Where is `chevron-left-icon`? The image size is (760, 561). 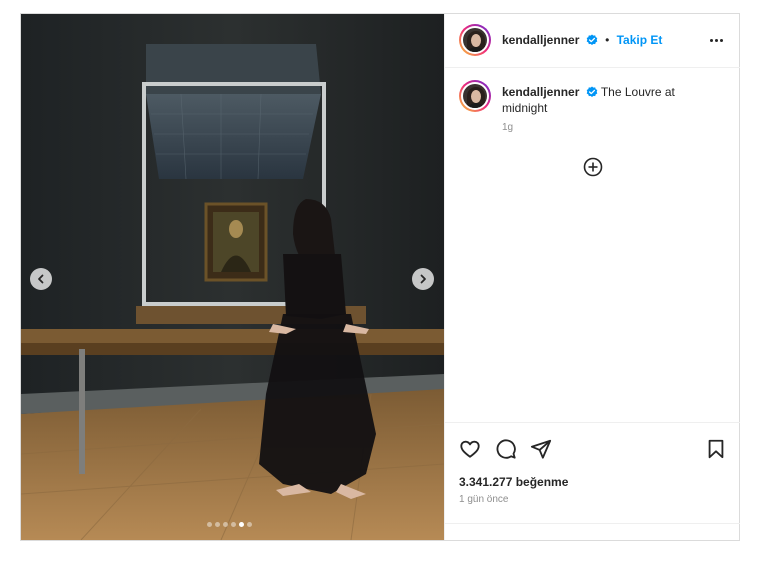
chevron-left-icon is located at coordinates (41, 279).